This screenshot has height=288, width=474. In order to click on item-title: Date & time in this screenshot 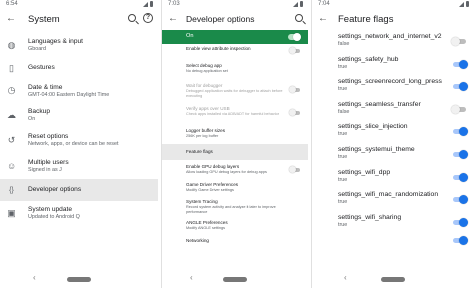, I will do `click(45, 87)`.